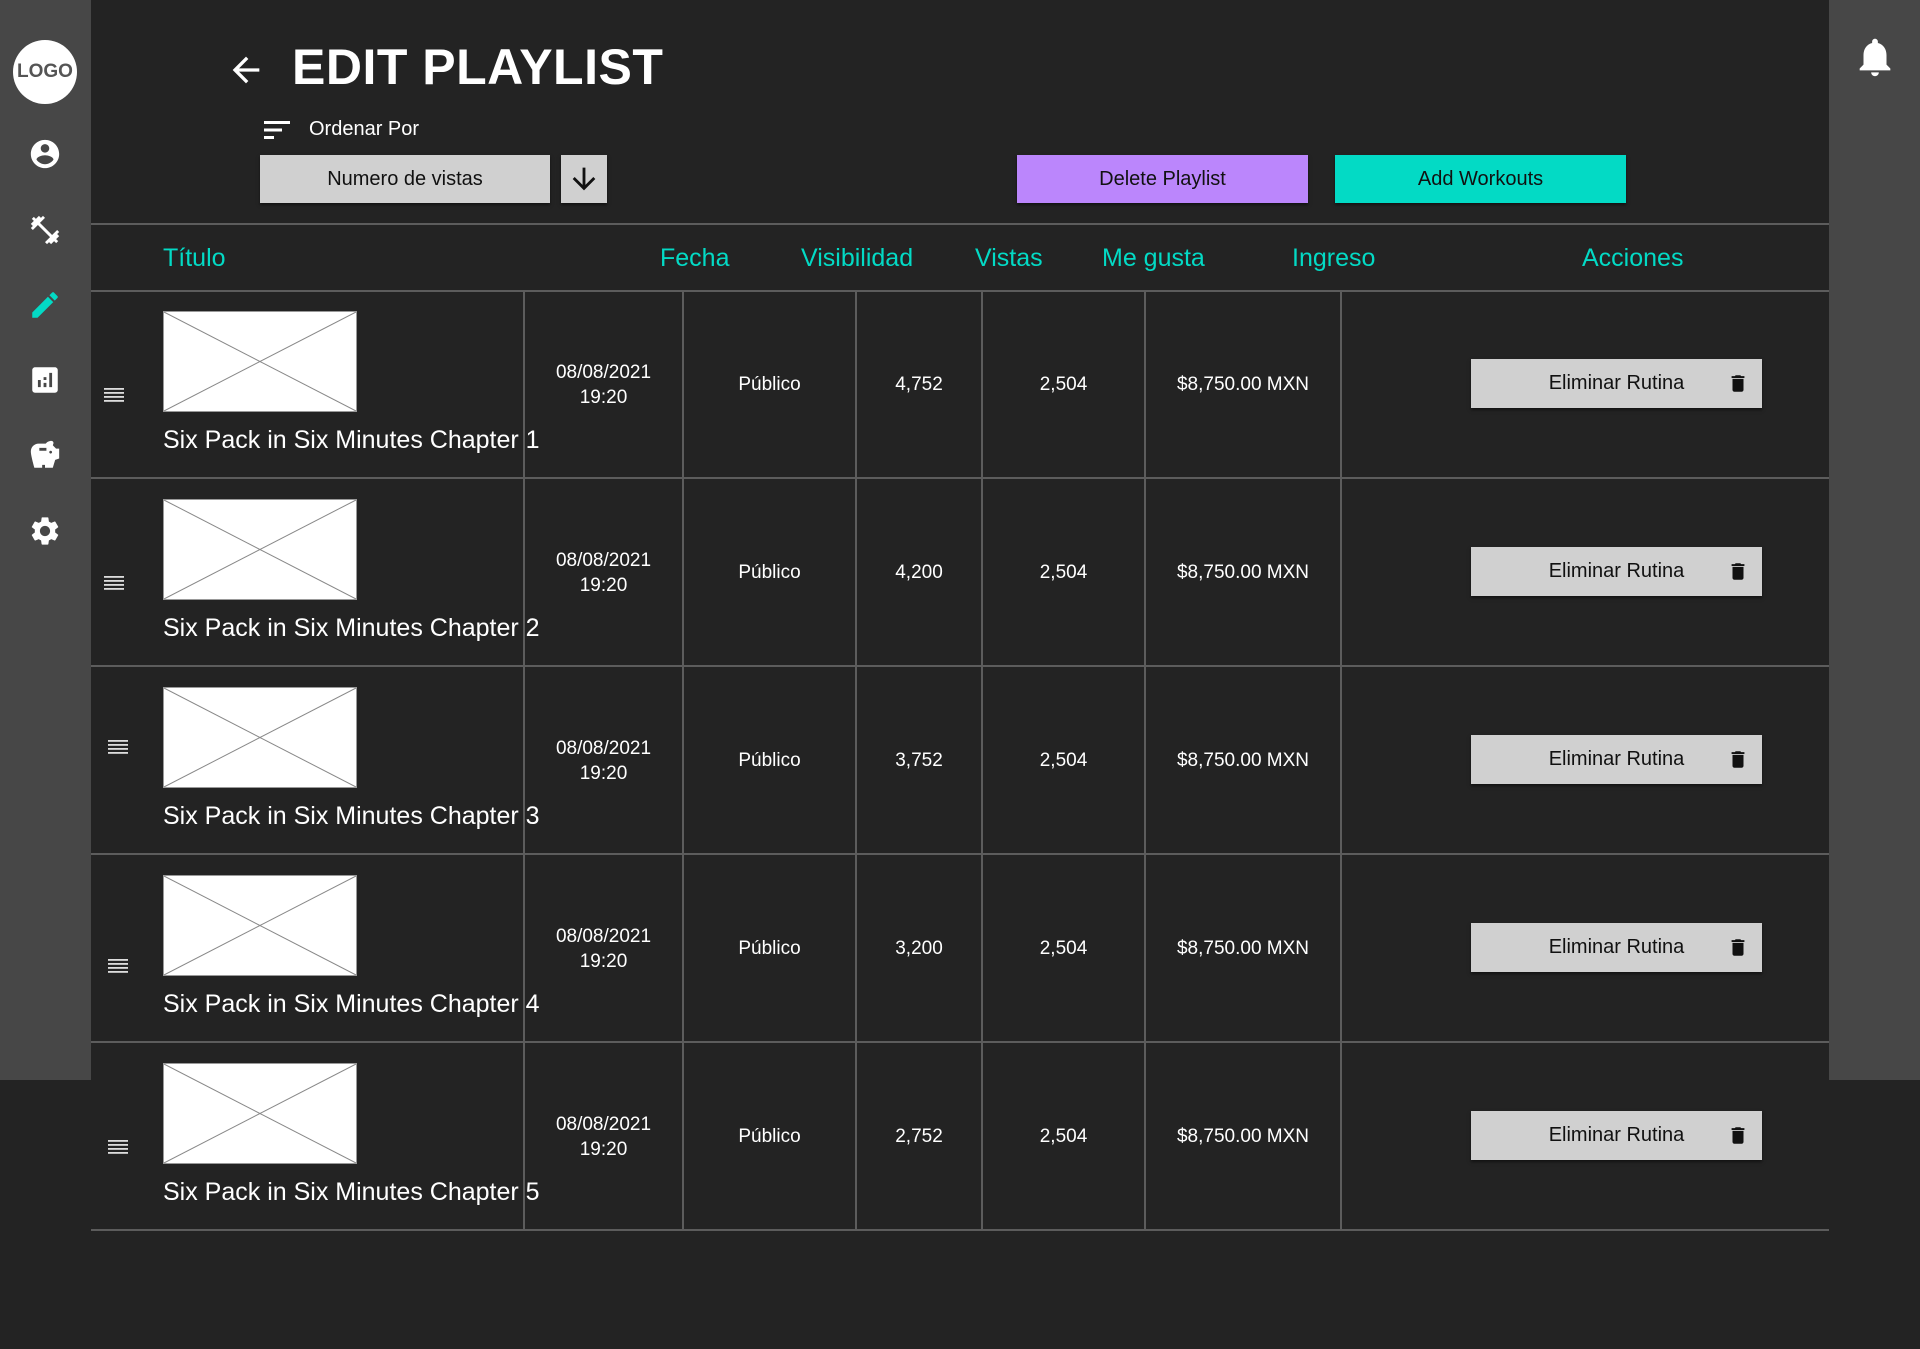 The image size is (1920, 1349). I want to click on add-workouts-button: Add Workouts, so click(1480, 179).